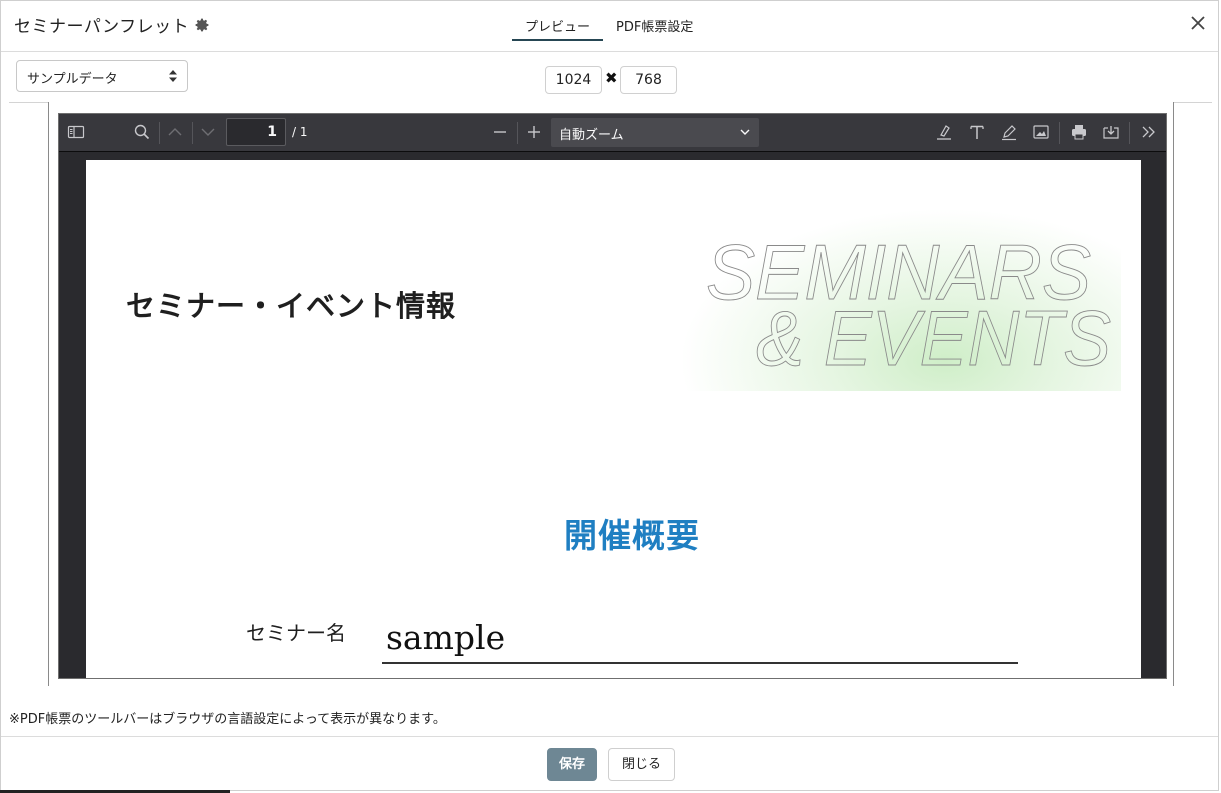 Image resolution: width=1221 pixels, height=793 pixels. I want to click on footer-divider, so click(609, 736).